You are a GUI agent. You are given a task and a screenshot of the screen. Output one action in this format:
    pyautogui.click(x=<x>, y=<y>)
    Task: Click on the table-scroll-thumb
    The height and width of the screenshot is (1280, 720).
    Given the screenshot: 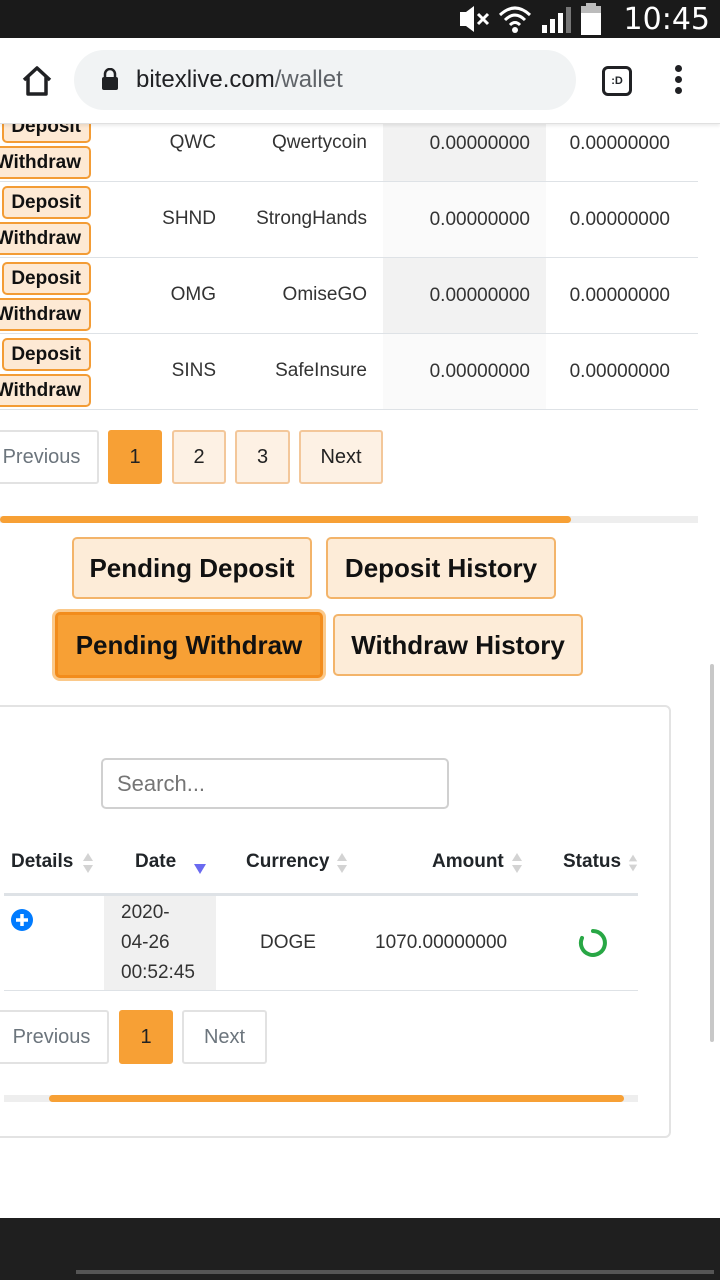 What is the action you would take?
    pyautogui.click(x=336, y=1098)
    